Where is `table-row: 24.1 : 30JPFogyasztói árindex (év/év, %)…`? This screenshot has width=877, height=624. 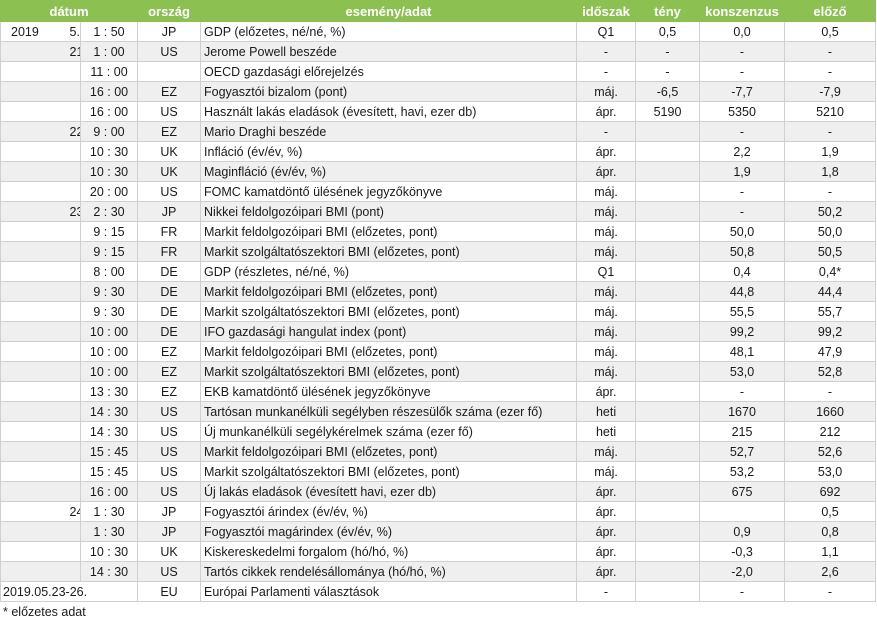
table-row: 24.1 : 30JPFogyasztói árindex (év/év, %)… is located at coordinates (438, 511).